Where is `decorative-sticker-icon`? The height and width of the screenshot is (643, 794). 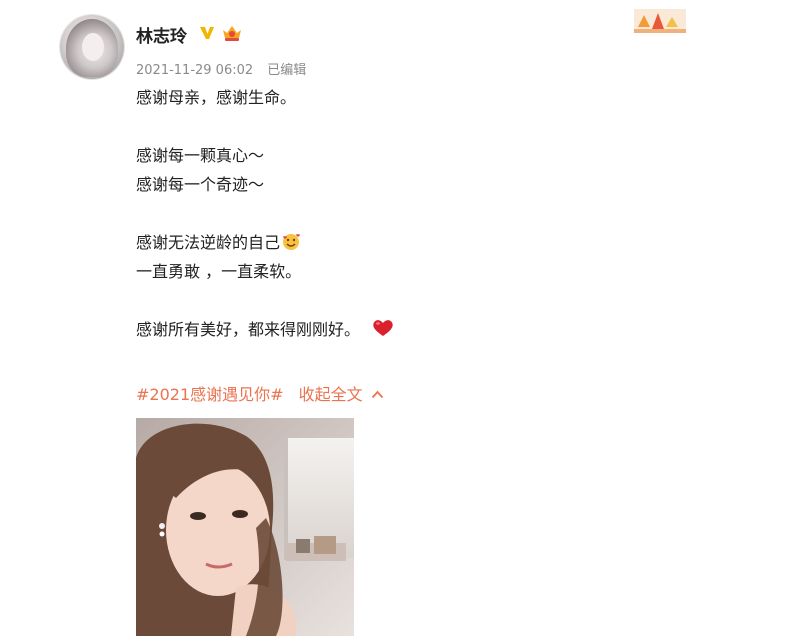
decorative-sticker-icon is located at coordinates (660, 21).